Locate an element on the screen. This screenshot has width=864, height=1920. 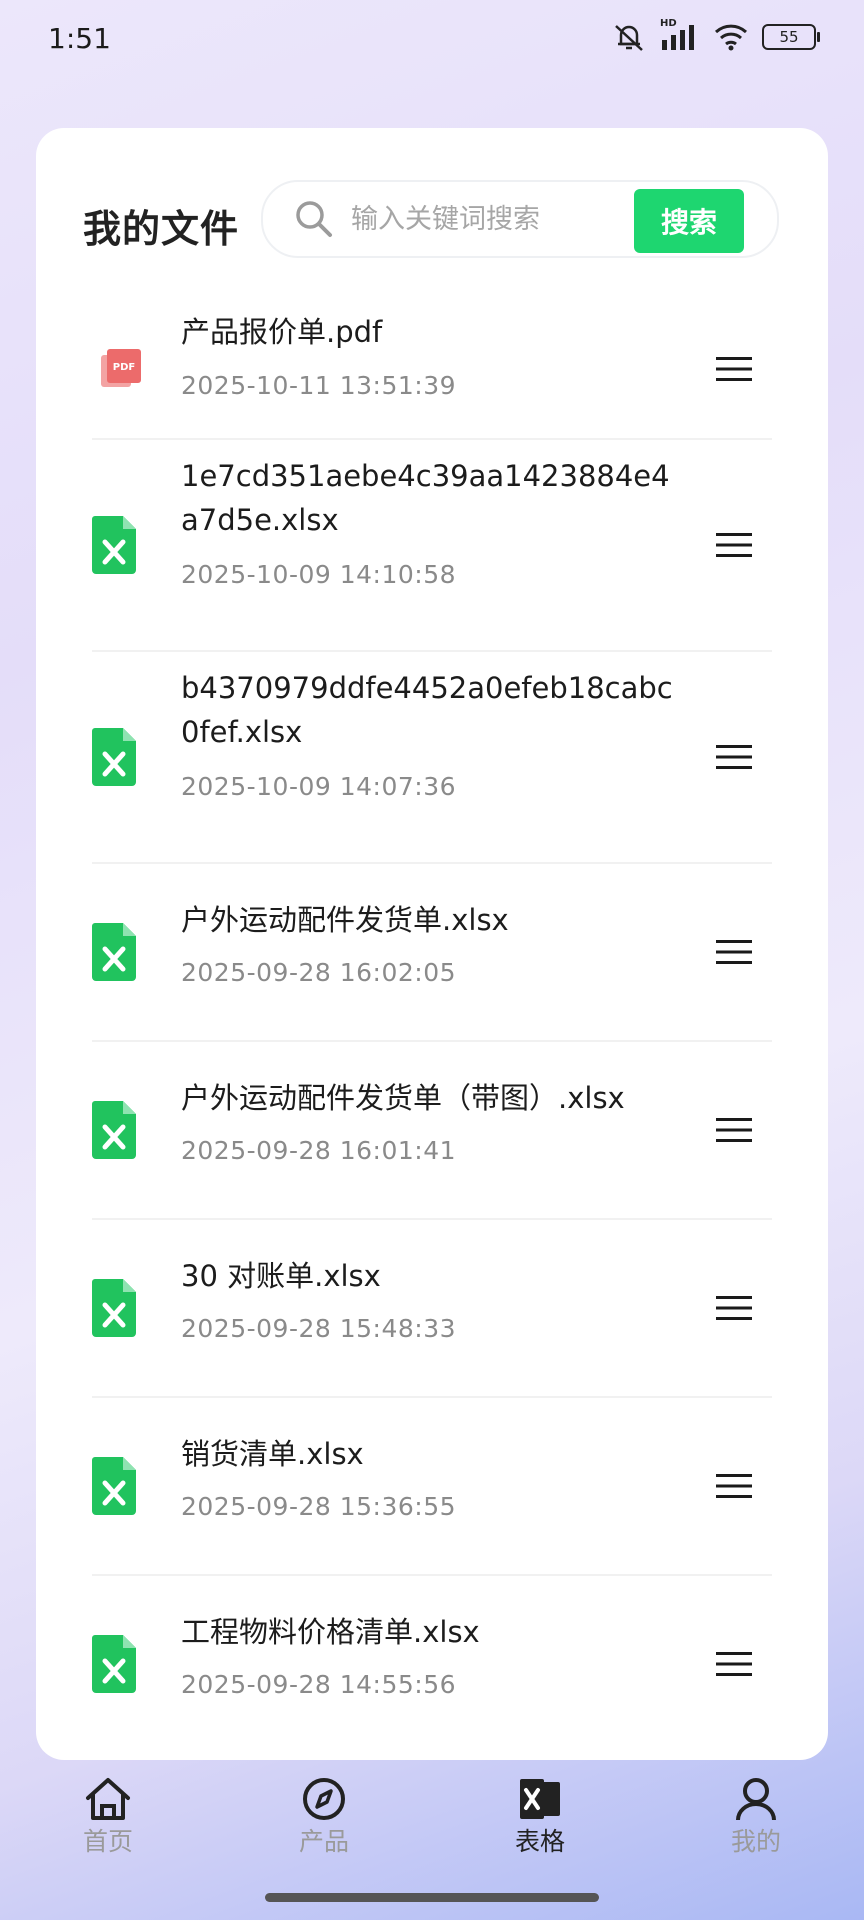
file-date: 2025-10-09 14:07:36 is located at coordinates (319, 786).